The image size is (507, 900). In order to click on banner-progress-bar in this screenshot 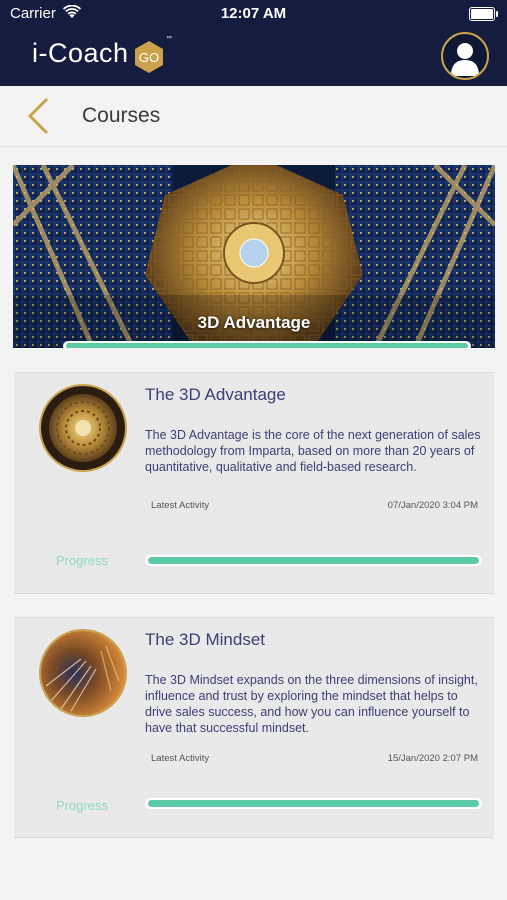, I will do `click(267, 344)`.